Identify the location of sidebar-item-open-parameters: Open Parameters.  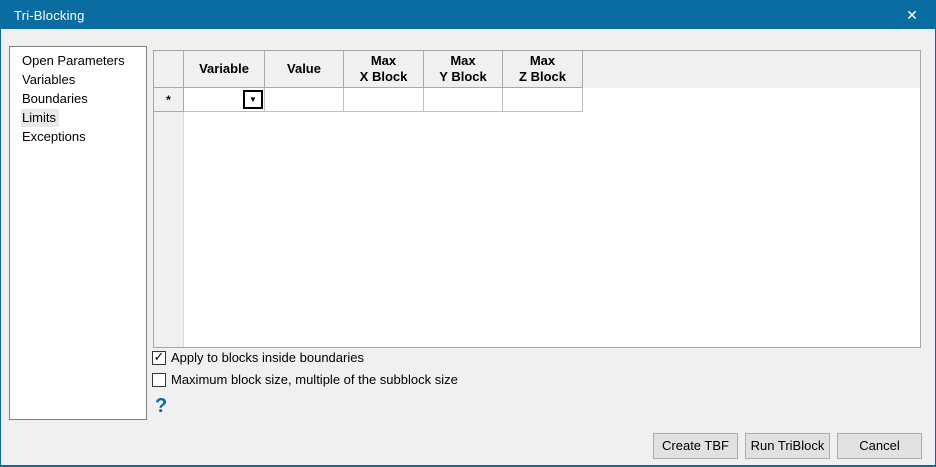
(78, 60).